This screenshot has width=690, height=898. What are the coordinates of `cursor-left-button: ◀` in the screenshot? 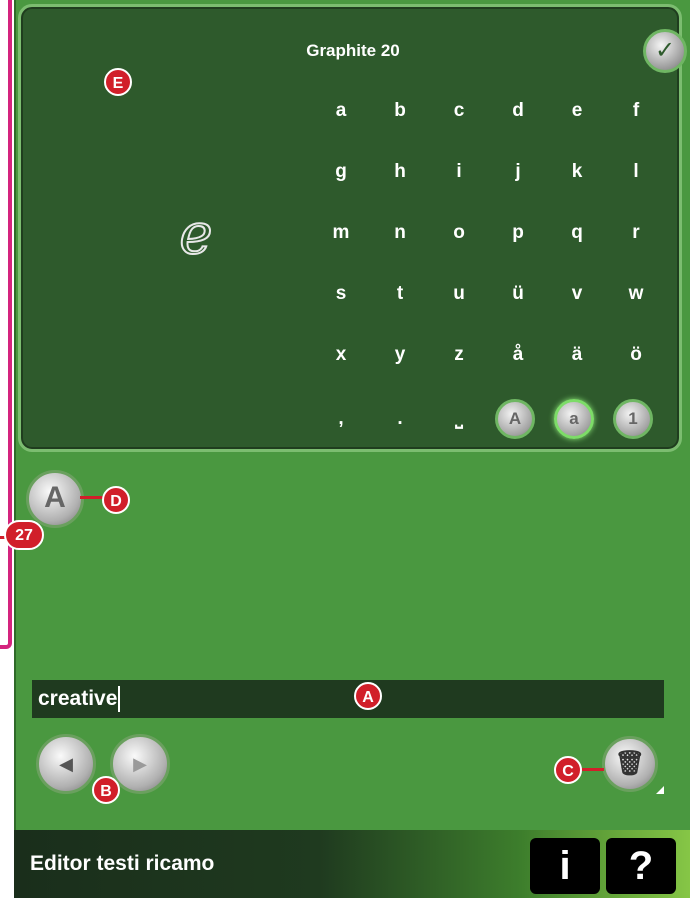 It's located at (66, 764).